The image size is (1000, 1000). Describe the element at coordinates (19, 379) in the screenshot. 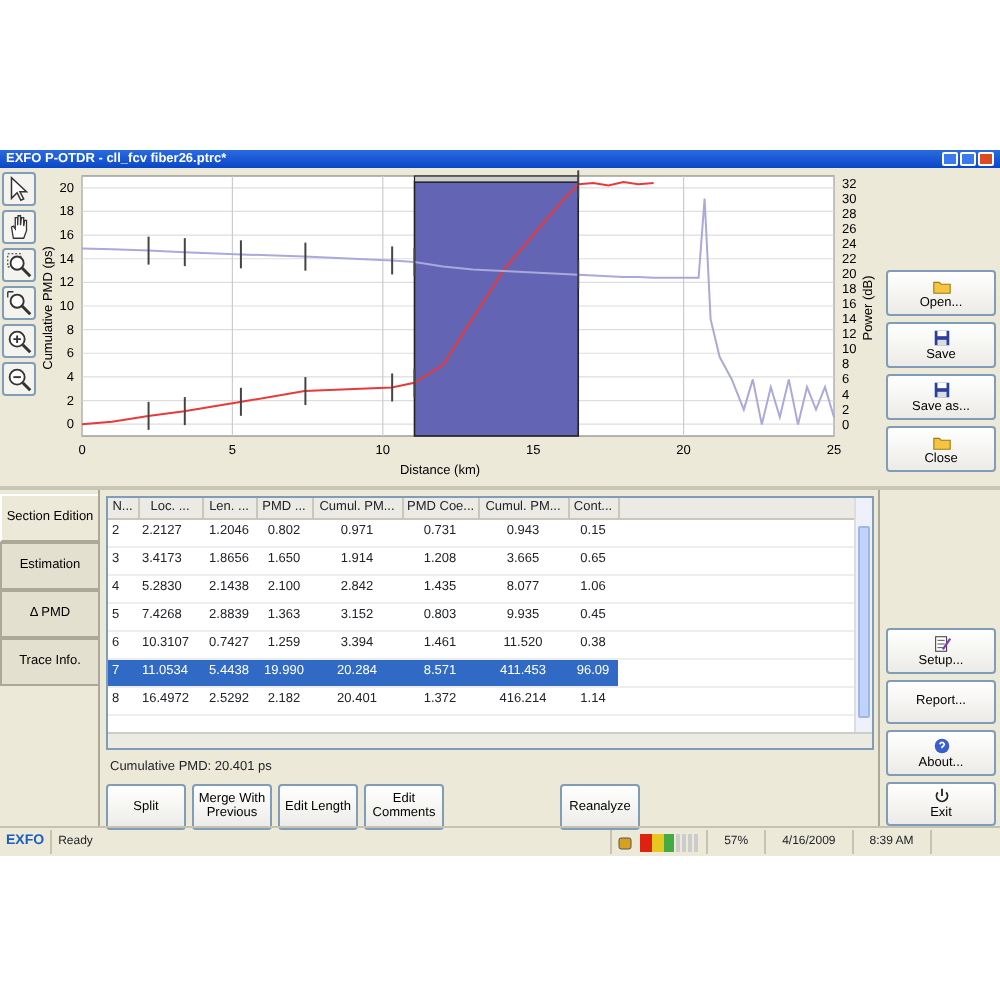

I see `zoom-out-tool` at that location.